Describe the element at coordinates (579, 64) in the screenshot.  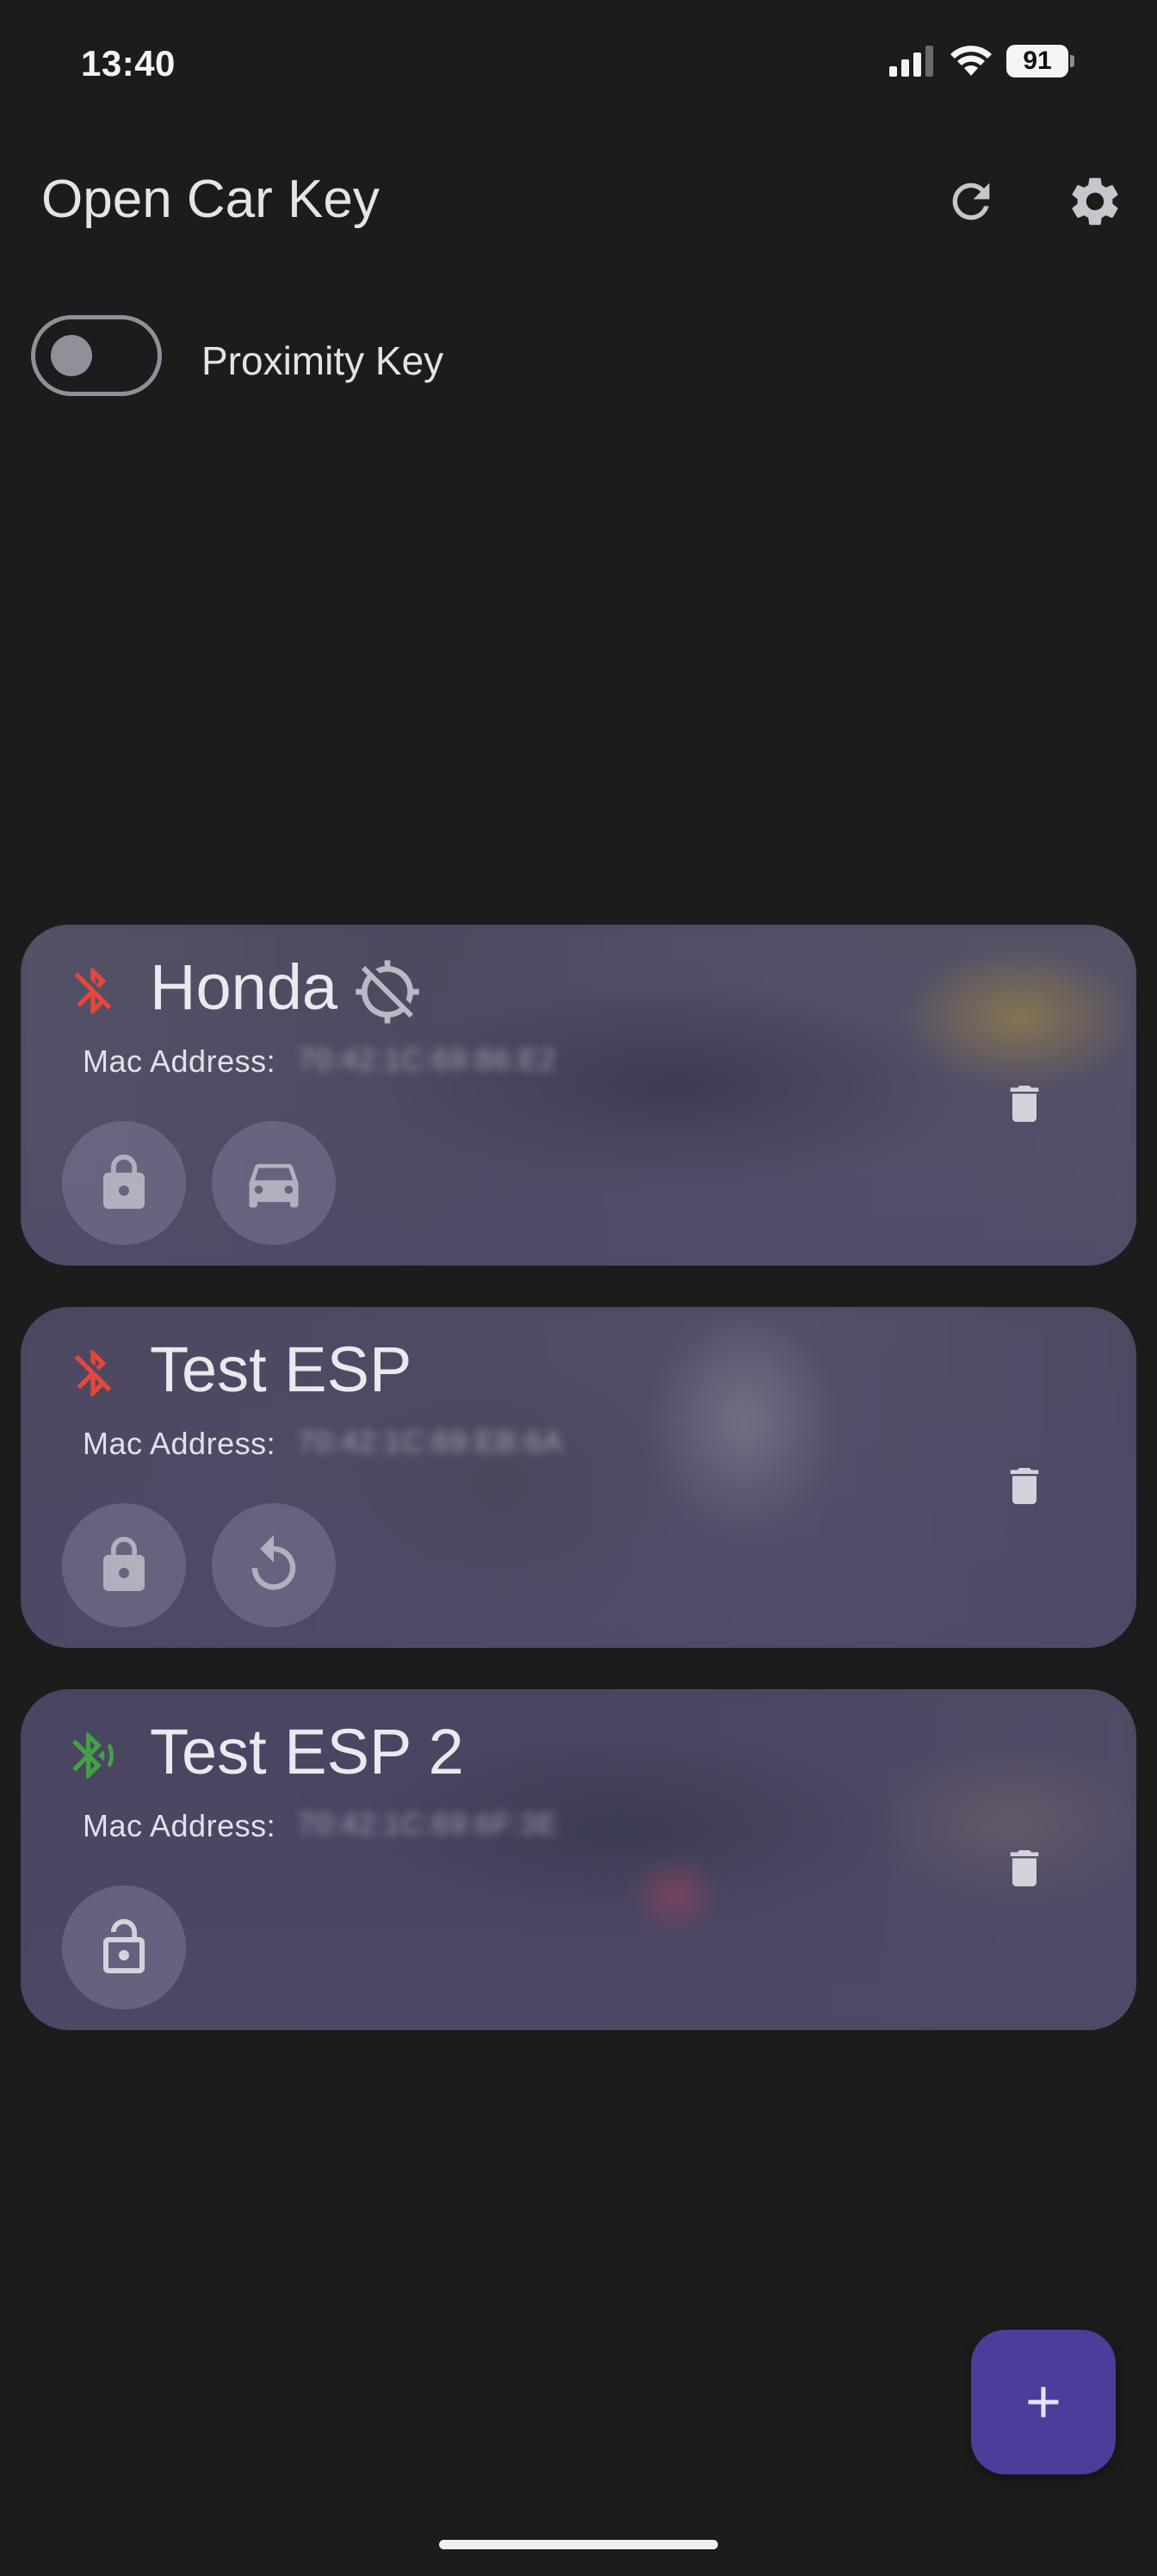
I see `status-bar: 13:40 91` at that location.